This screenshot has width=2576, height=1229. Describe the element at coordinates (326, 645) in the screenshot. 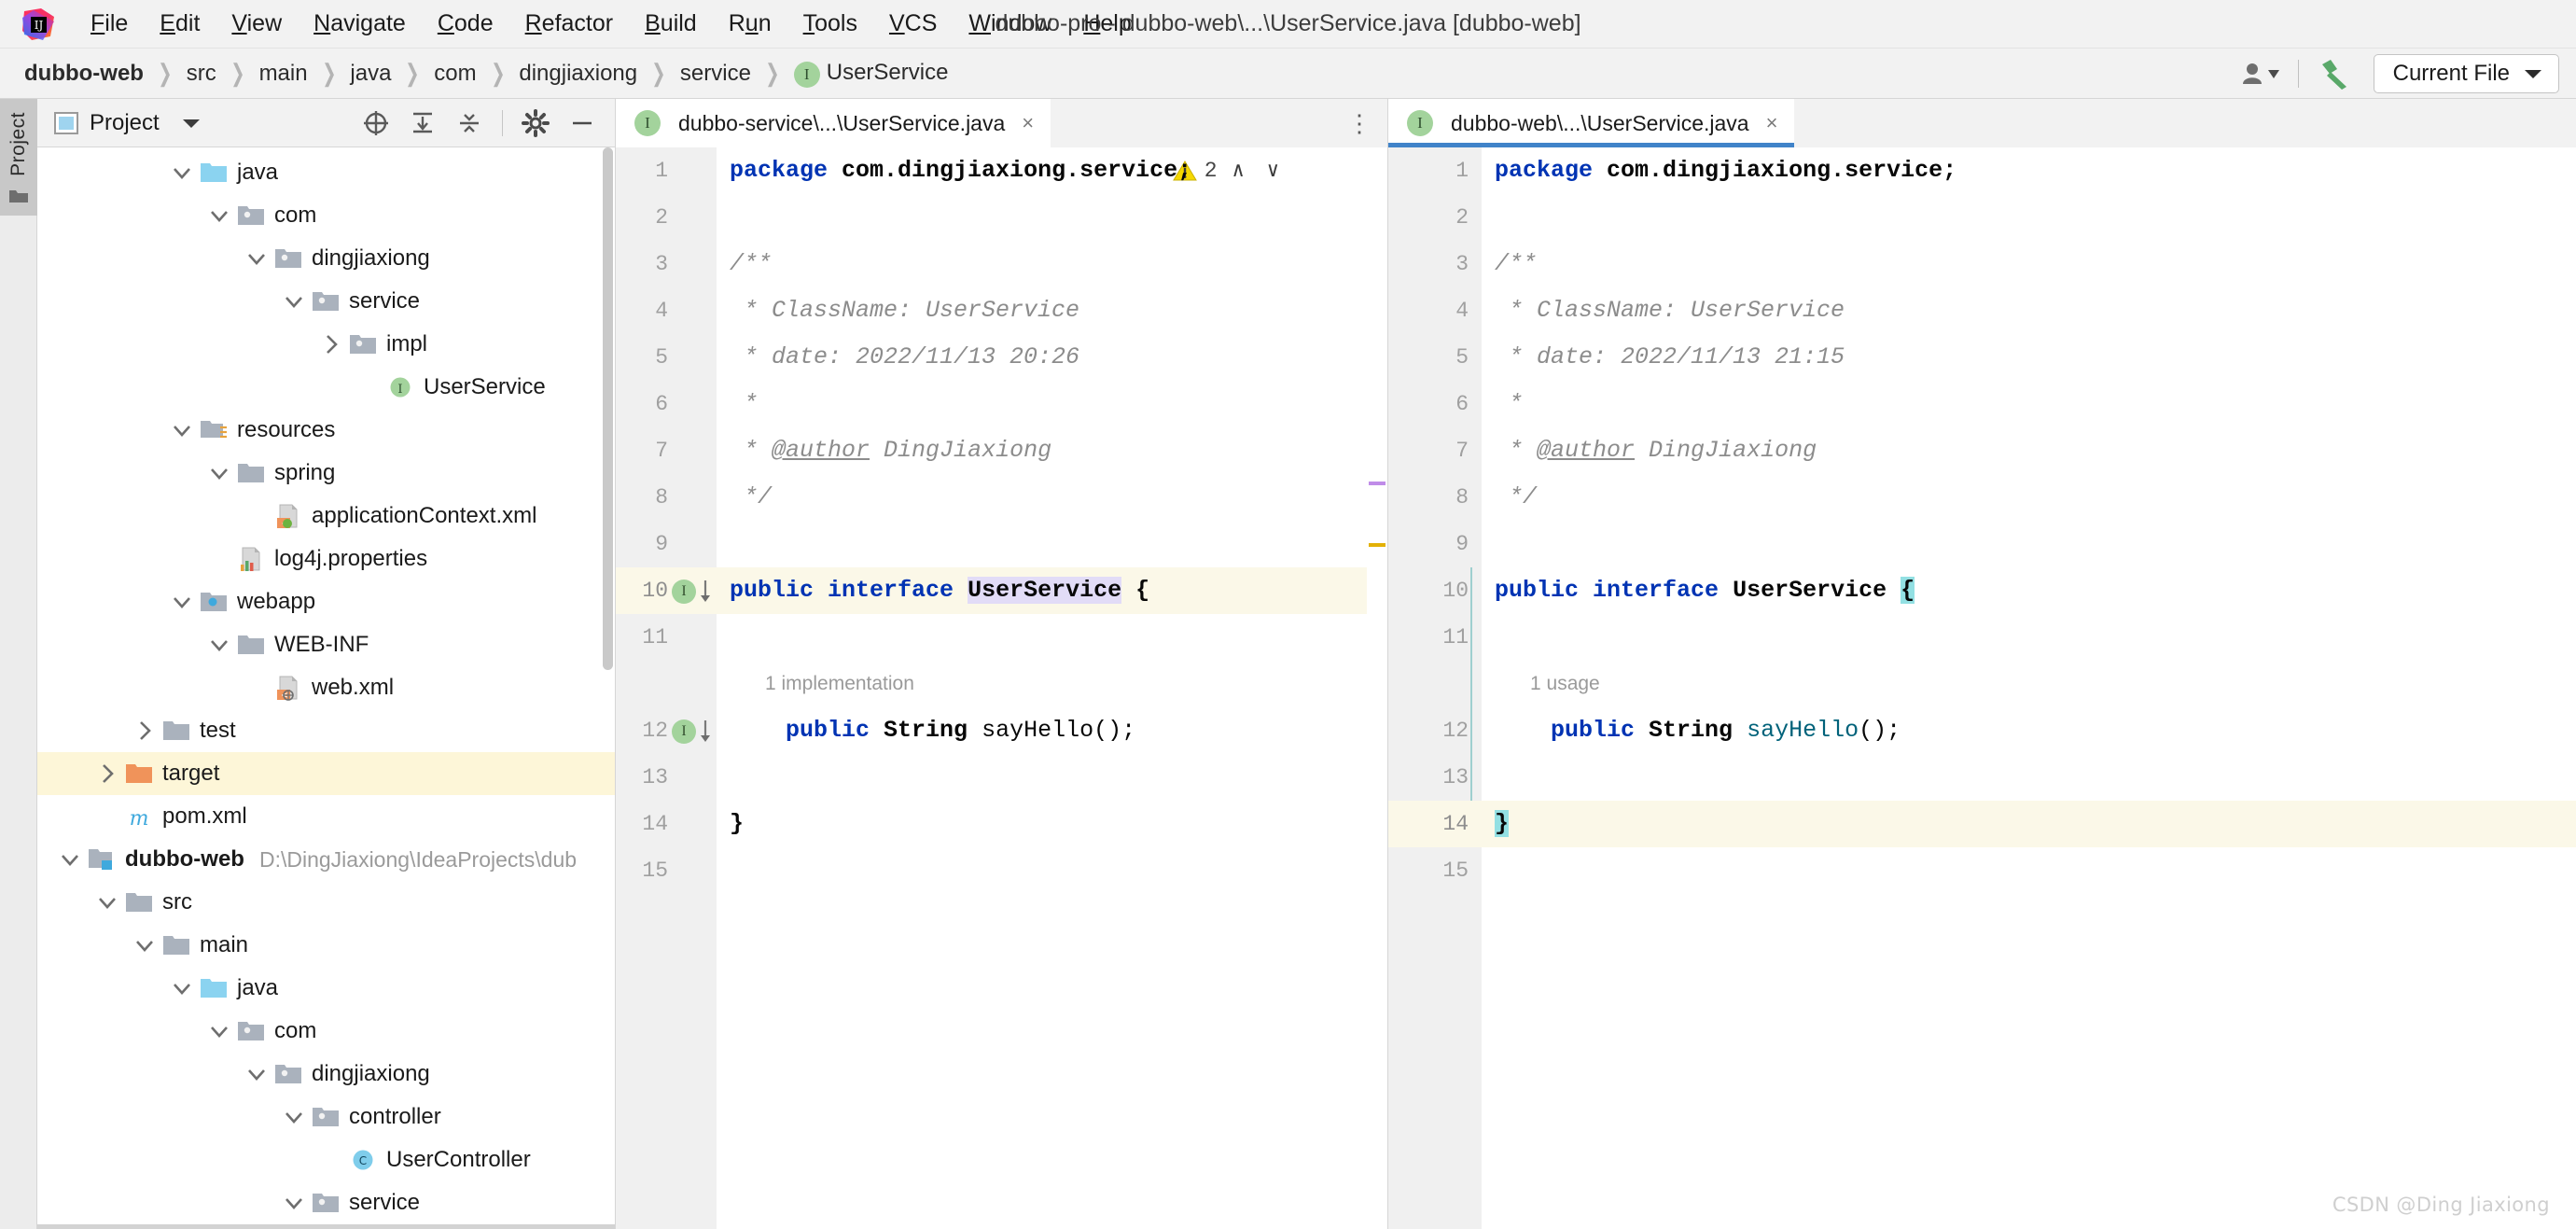

I see `tree-item-web-inf: WEB-INF` at that location.